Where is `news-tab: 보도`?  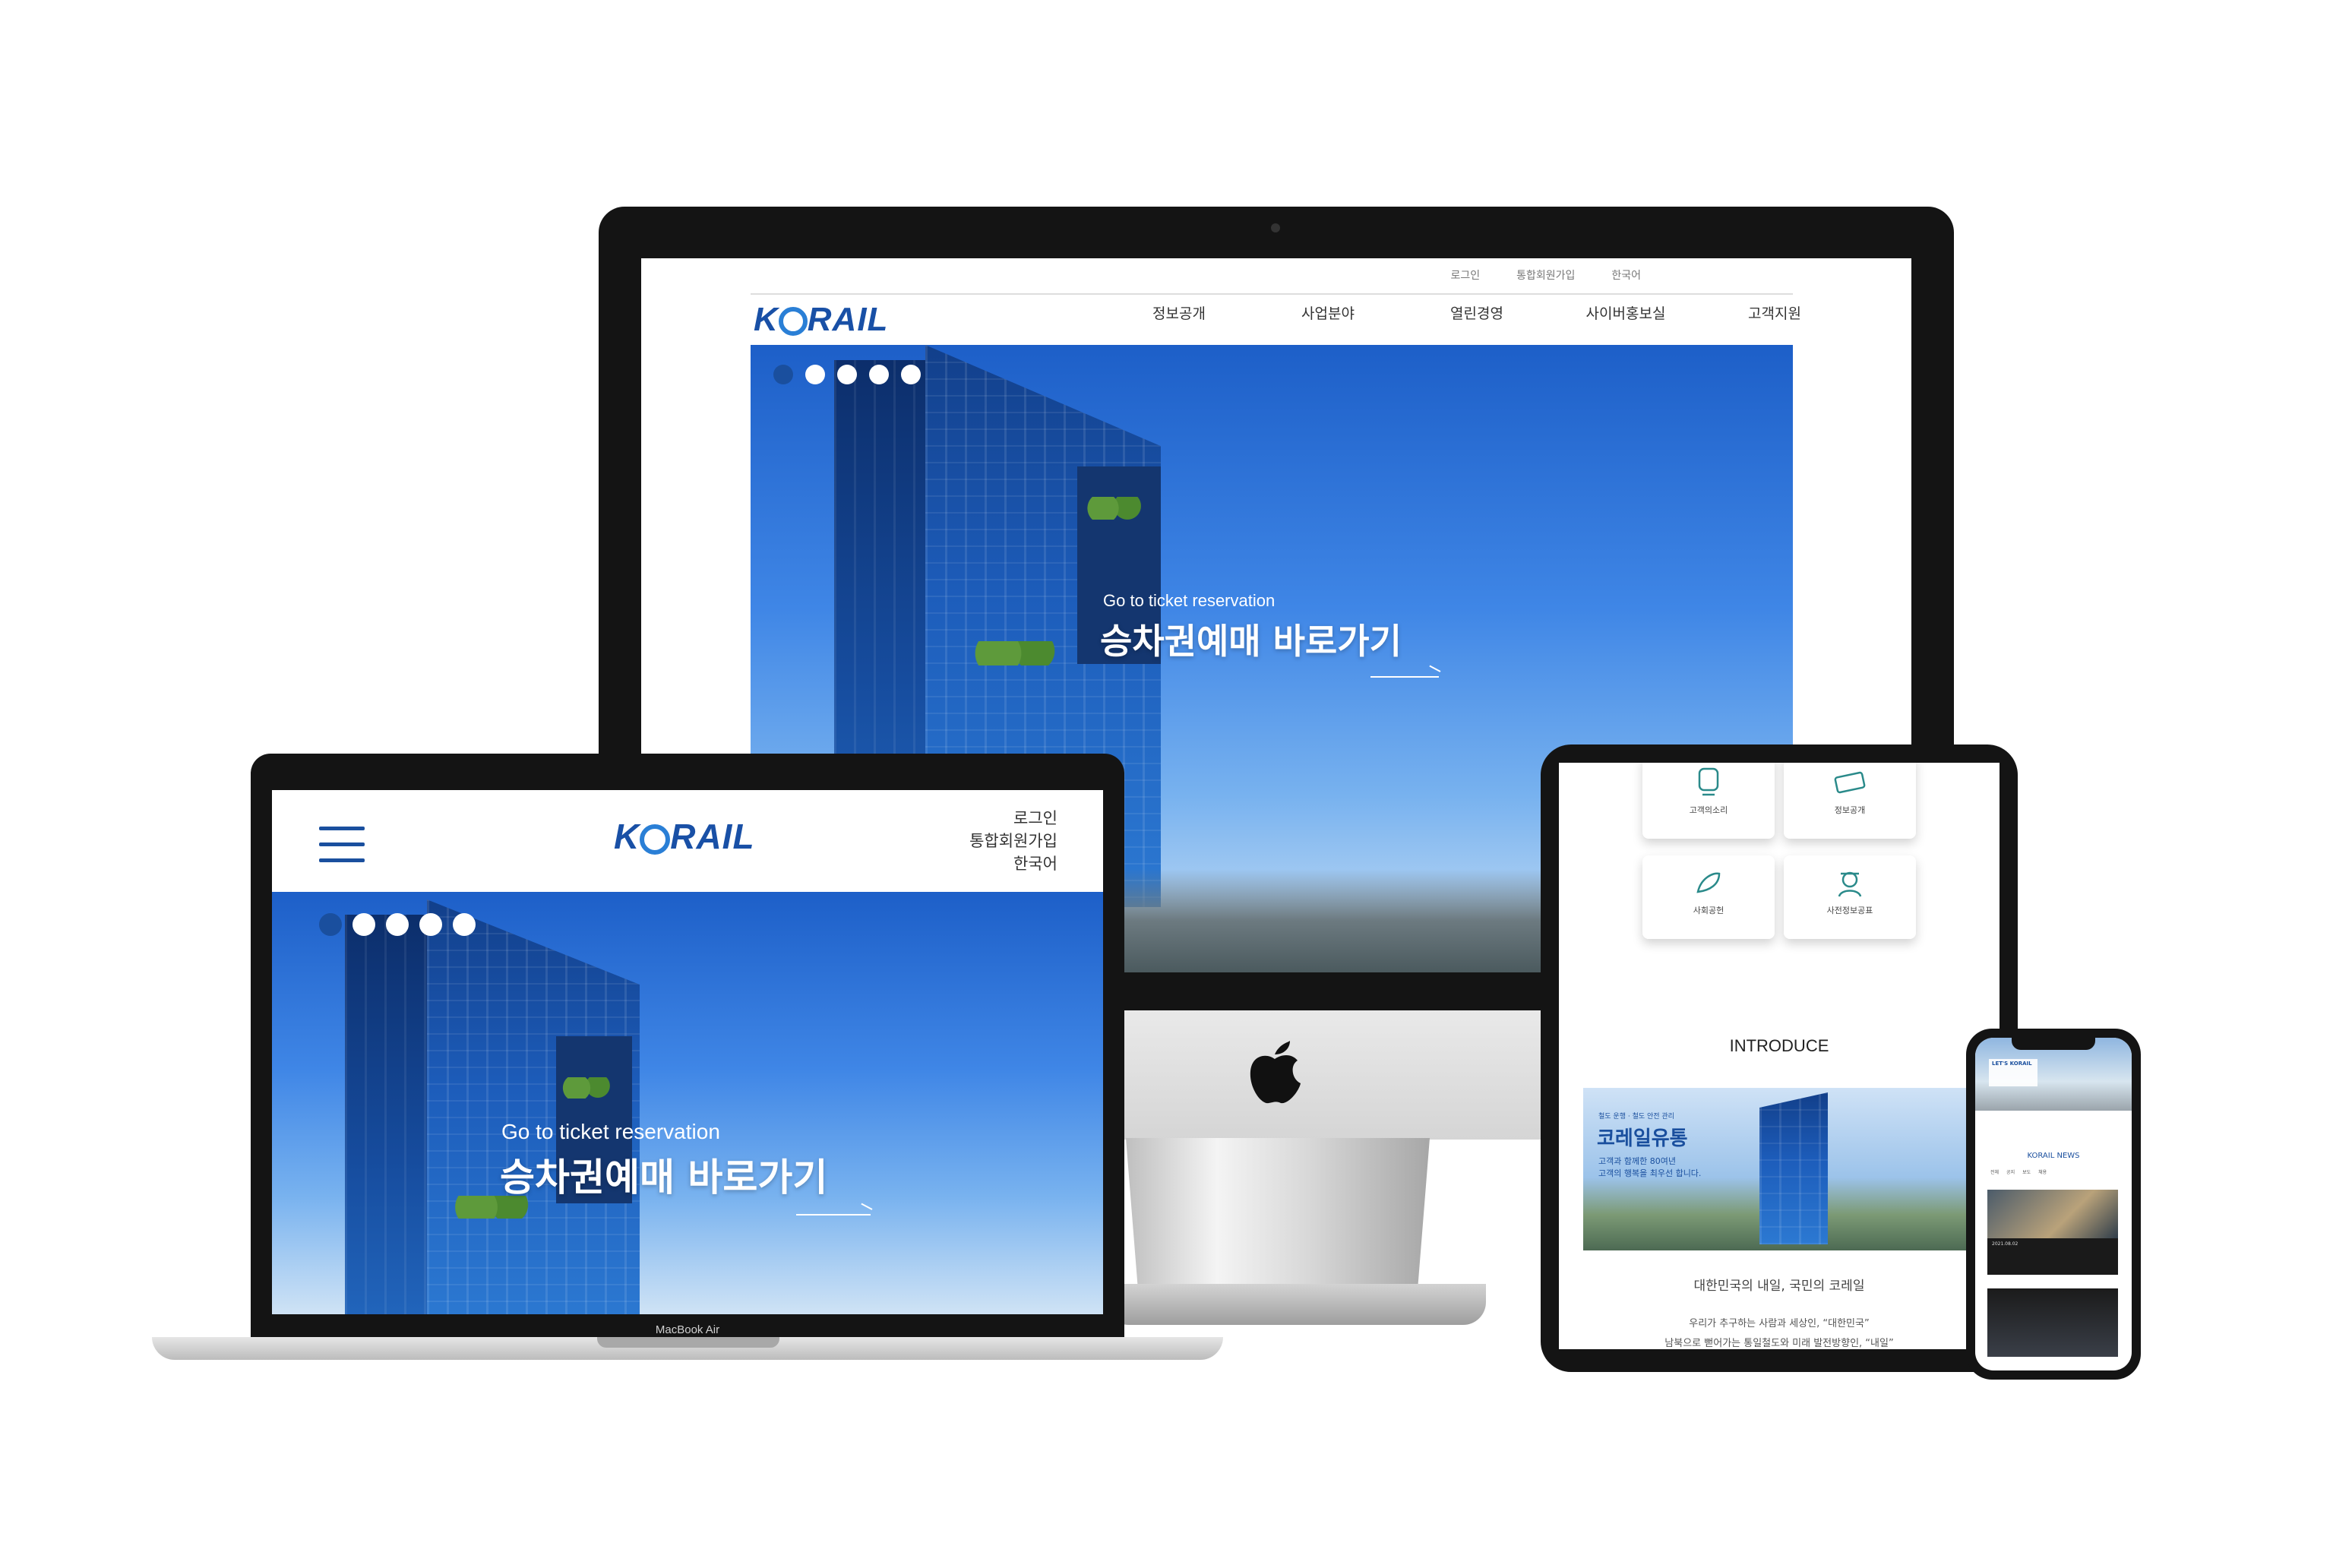 news-tab: 보도 is located at coordinates (2026, 1171).